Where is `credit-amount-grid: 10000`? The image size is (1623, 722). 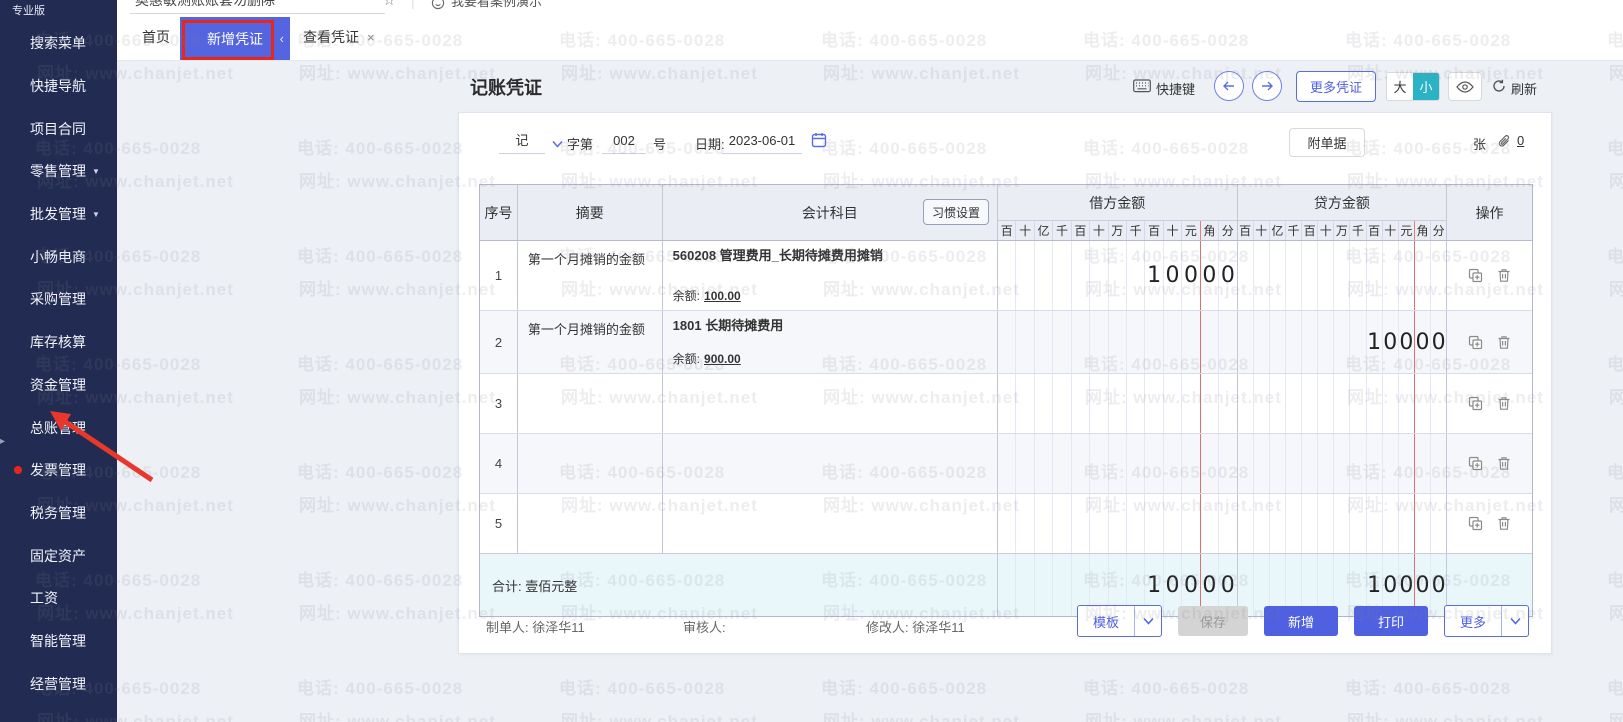
credit-amount-grid: 10000 is located at coordinates (1342, 342).